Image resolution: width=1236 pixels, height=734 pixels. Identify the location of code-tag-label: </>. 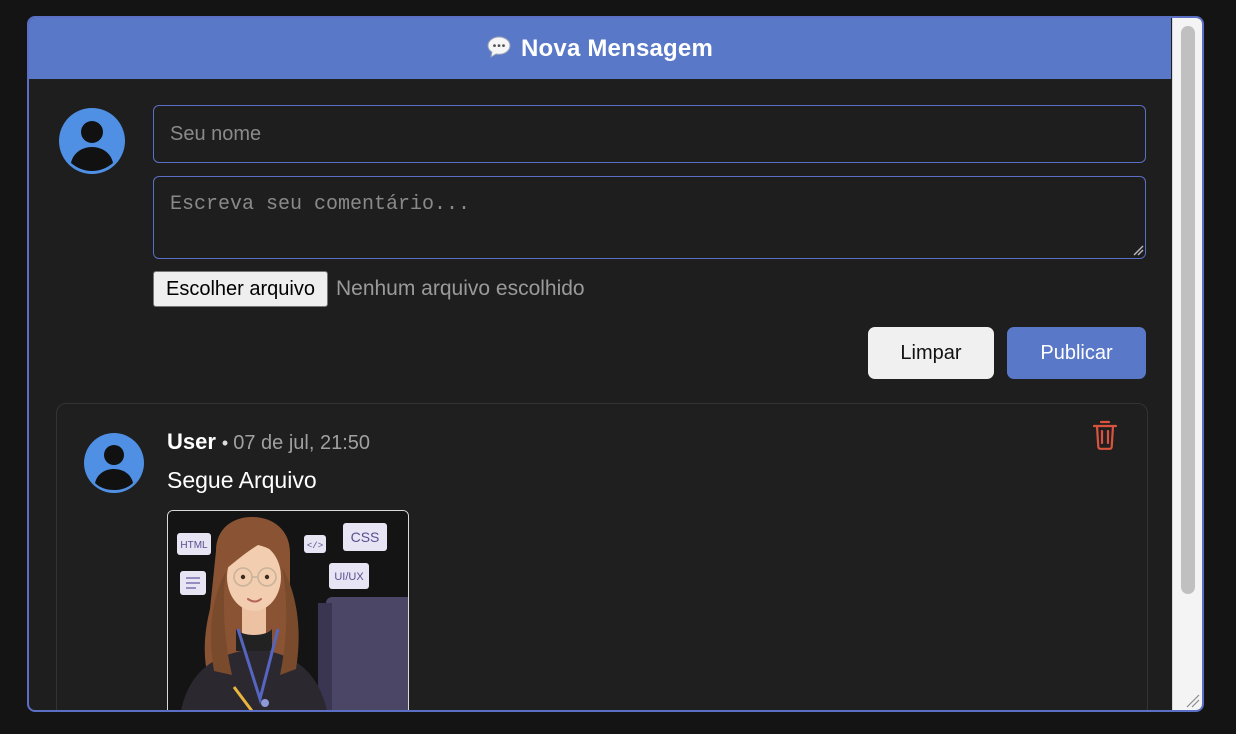
(315, 546).